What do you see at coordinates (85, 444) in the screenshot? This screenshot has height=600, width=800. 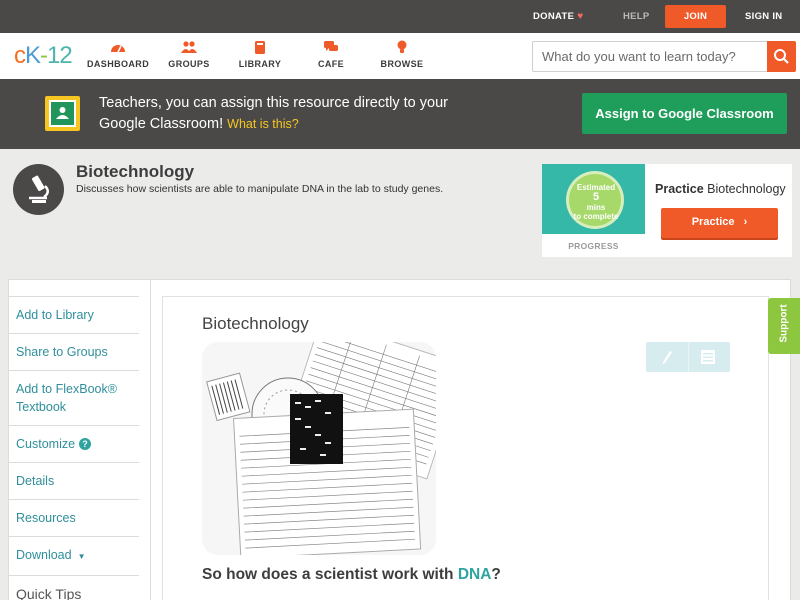 I see `help-icon: ?` at bounding box center [85, 444].